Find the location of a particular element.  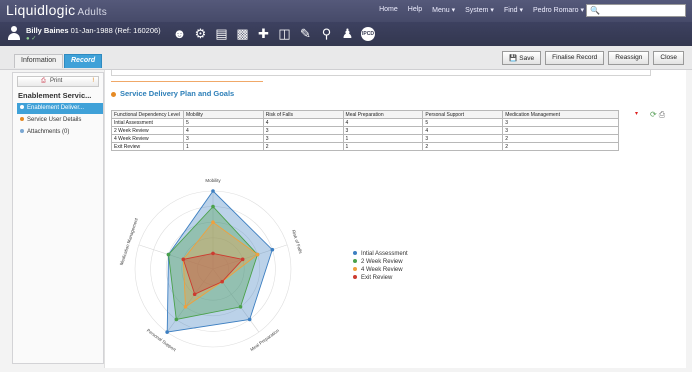

table-cell: 2 Week Review is located at coordinates (147, 130).